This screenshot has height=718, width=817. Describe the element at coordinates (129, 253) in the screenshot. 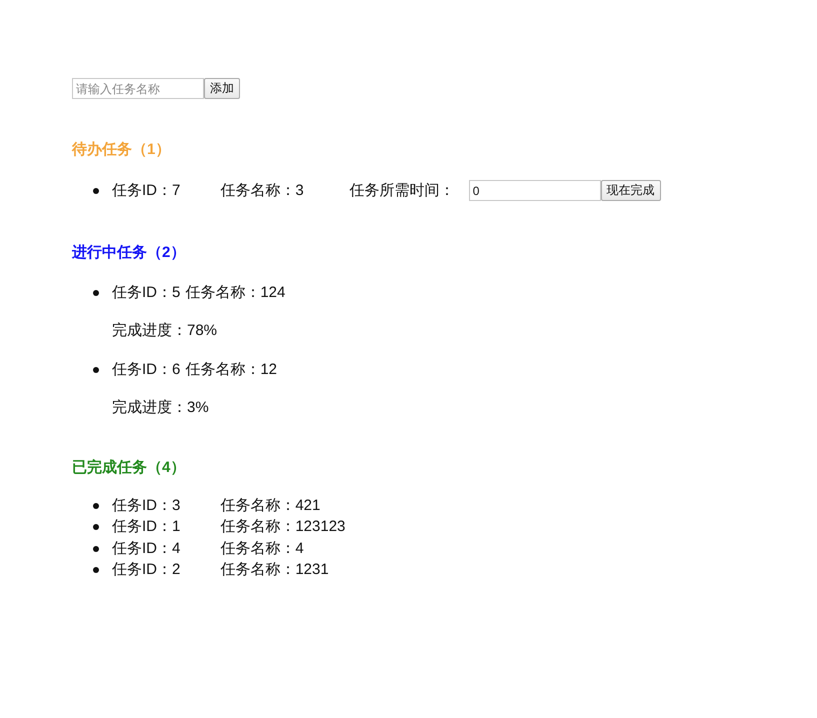

I see `section-heading: 进行中任务（2）` at that location.